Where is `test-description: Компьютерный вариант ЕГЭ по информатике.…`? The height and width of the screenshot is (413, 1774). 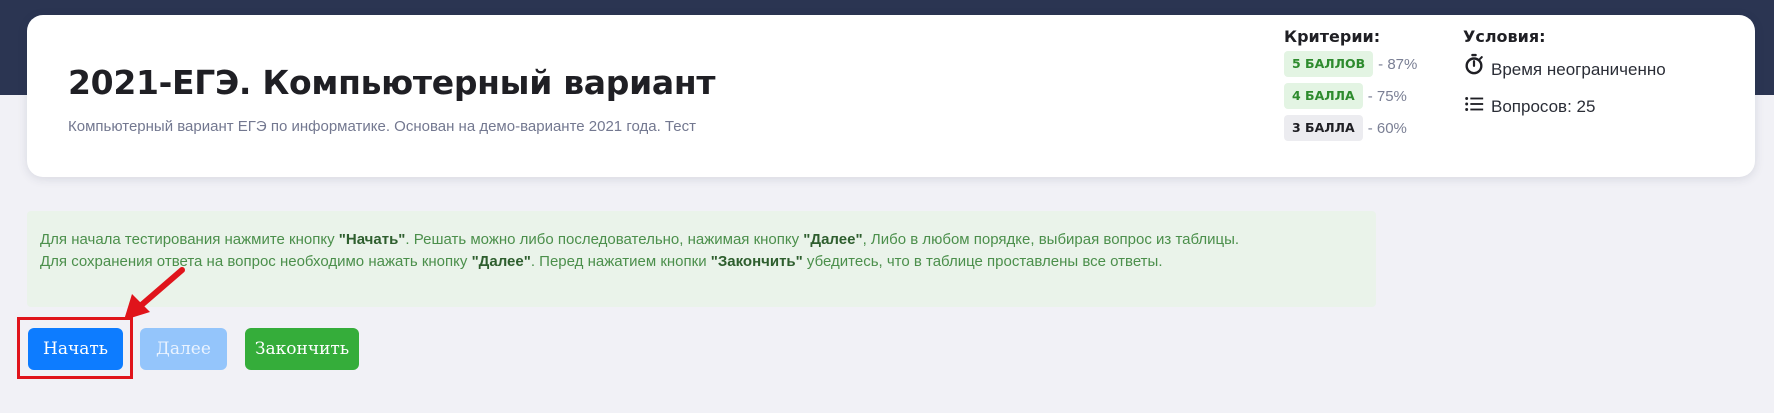
test-description: Компьютерный вариант ЕГЭ по информатике.… is located at coordinates (382, 126).